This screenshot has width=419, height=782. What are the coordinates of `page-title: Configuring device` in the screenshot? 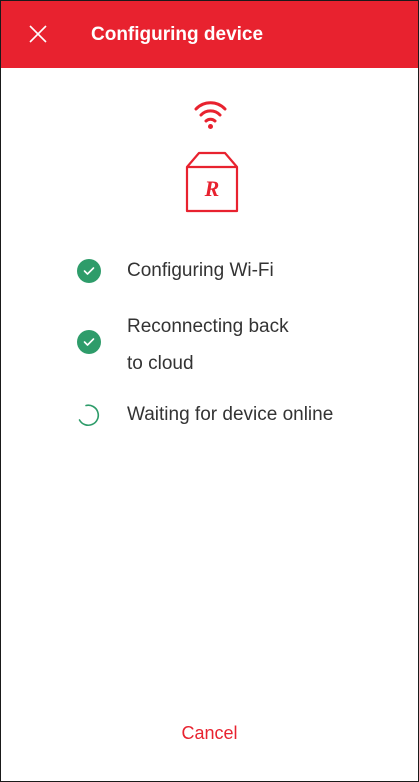 It's located at (177, 34).